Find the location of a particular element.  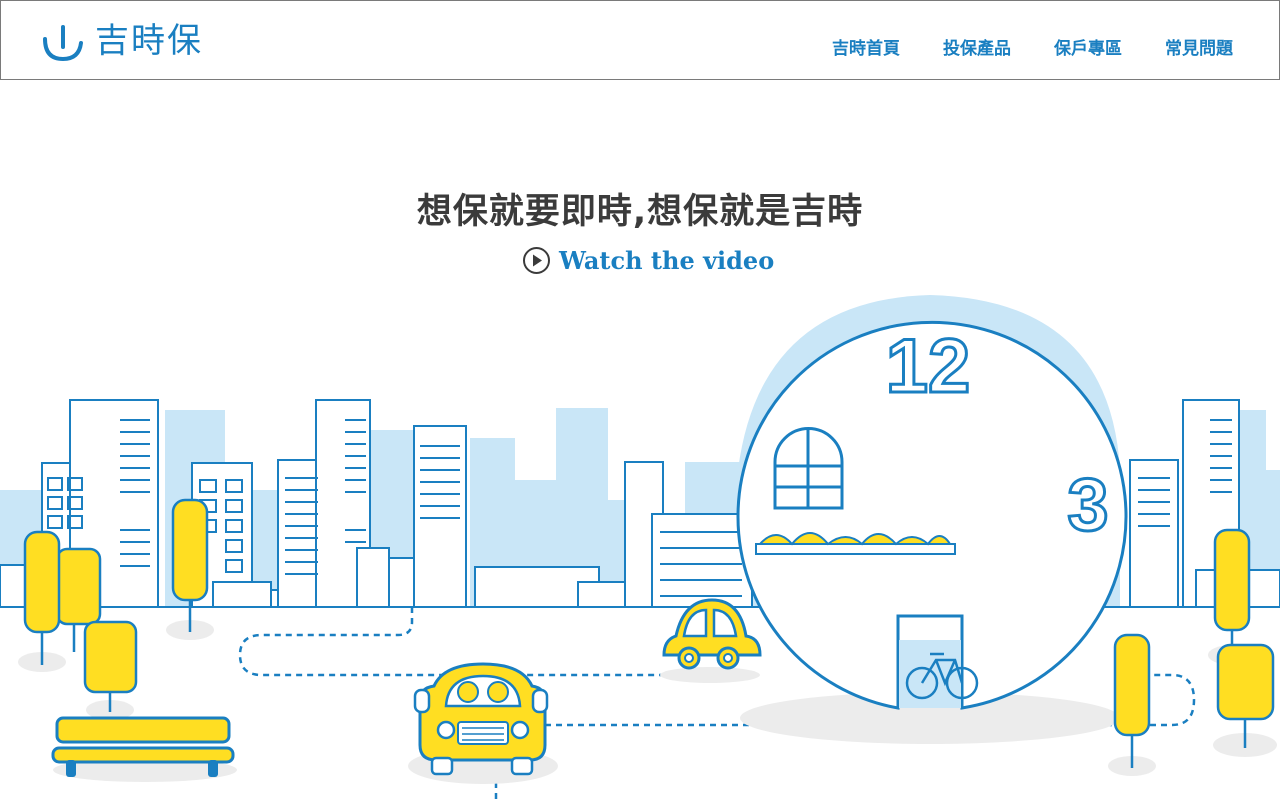

main-nav: 吉時首頁 投保產品 保戶專區 常見問題 is located at coordinates (1032, 46).